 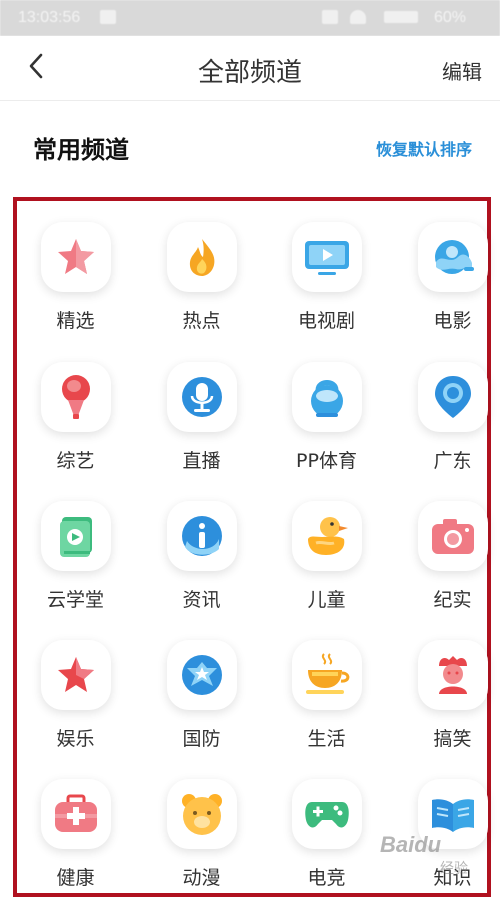 What do you see at coordinates (201, 739) in the screenshot?
I see `channel-label: 国防` at bounding box center [201, 739].